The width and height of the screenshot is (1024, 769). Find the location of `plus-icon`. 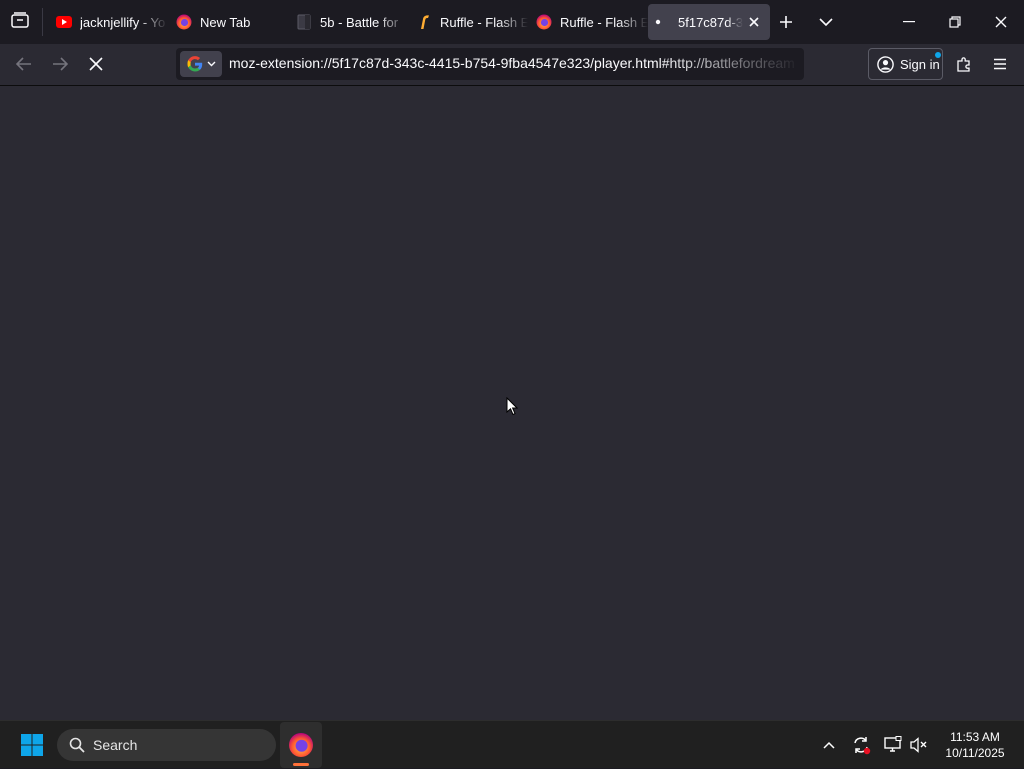

plus-icon is located at coordinates (786, 22).